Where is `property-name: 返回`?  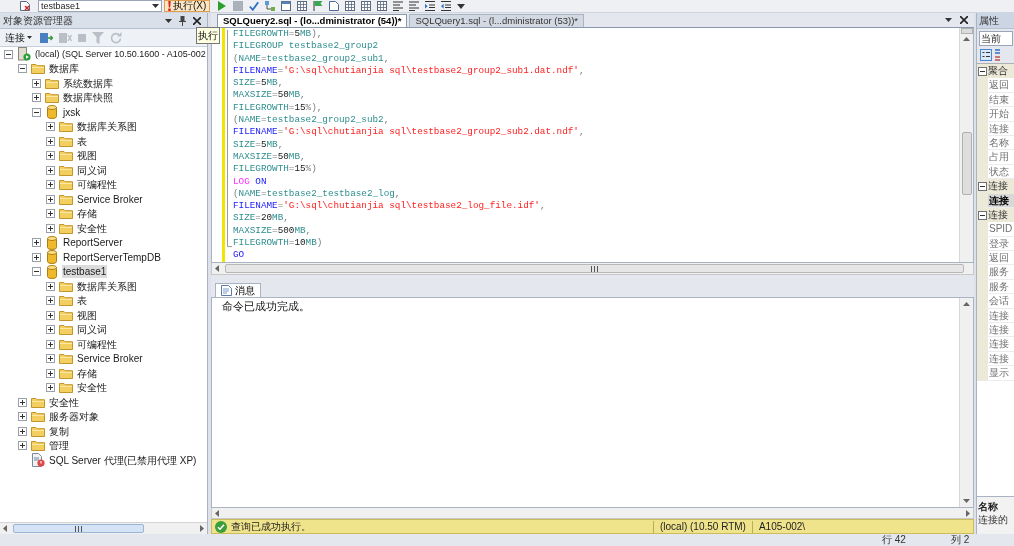 property-name: 返回 is located at coordinates (995, 258).